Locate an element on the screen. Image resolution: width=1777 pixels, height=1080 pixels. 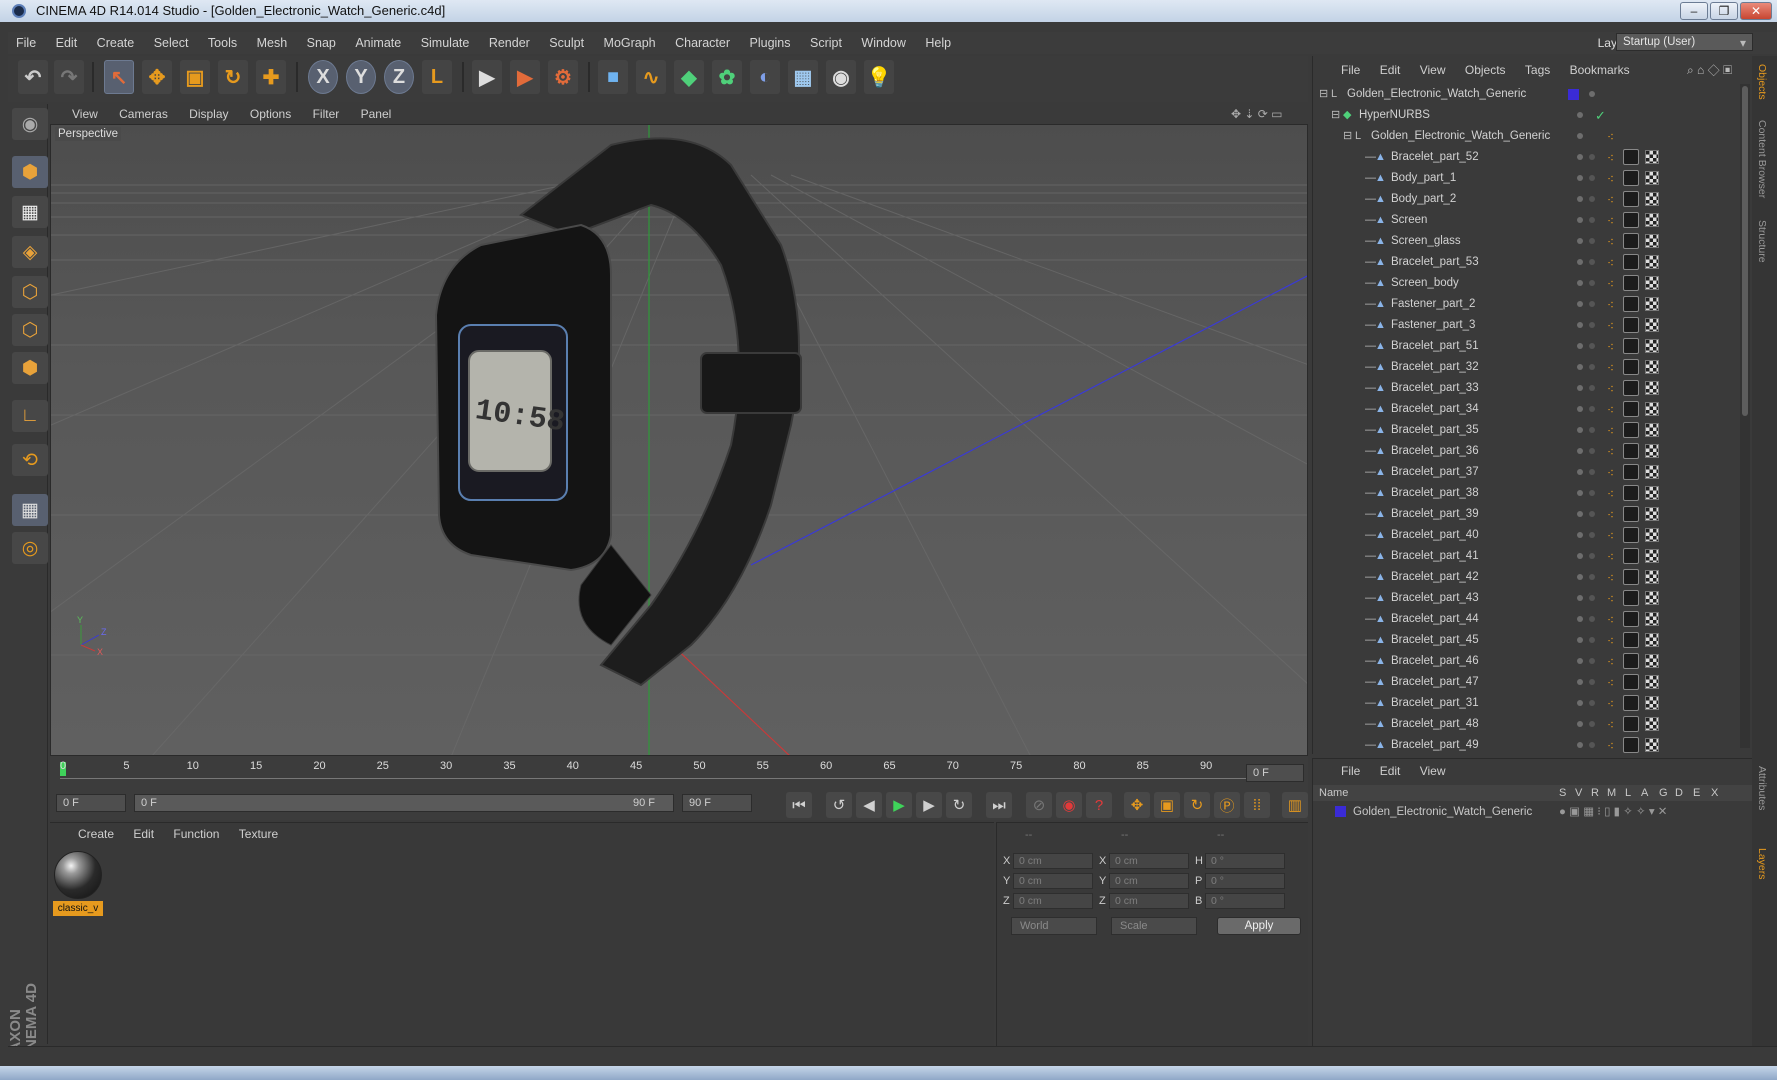
object-row: — ▲ Bracelet_part_38 ⁖ is located at coordinates (1526, 493).